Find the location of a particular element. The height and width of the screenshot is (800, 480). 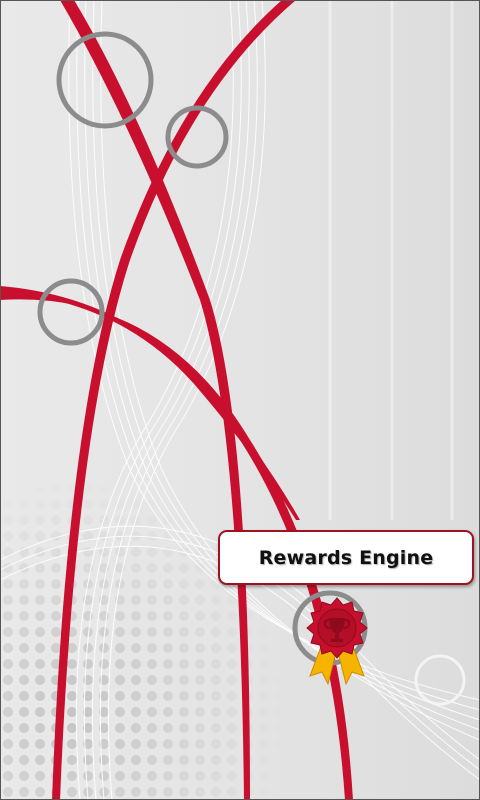

app-title: Rewards Engine is located at coordinates (346, 557).